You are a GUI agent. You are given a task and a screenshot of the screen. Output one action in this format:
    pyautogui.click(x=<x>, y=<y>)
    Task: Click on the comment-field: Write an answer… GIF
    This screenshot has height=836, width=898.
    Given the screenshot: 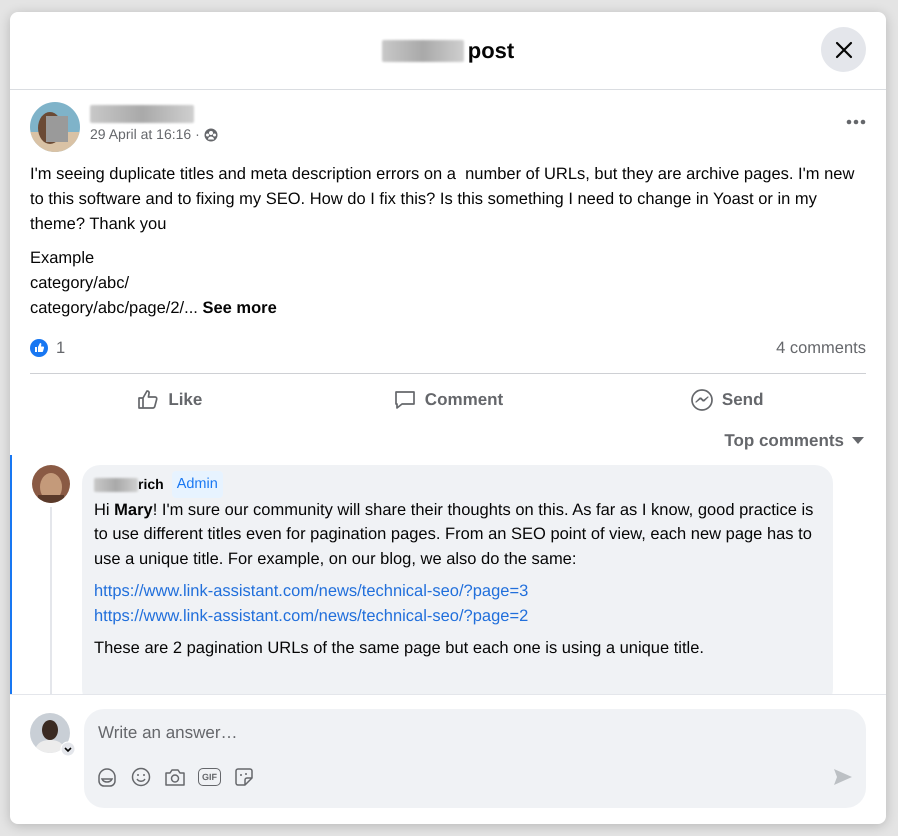 What is the action you would take?
    pyautogui.click(x=475, y=758)
    